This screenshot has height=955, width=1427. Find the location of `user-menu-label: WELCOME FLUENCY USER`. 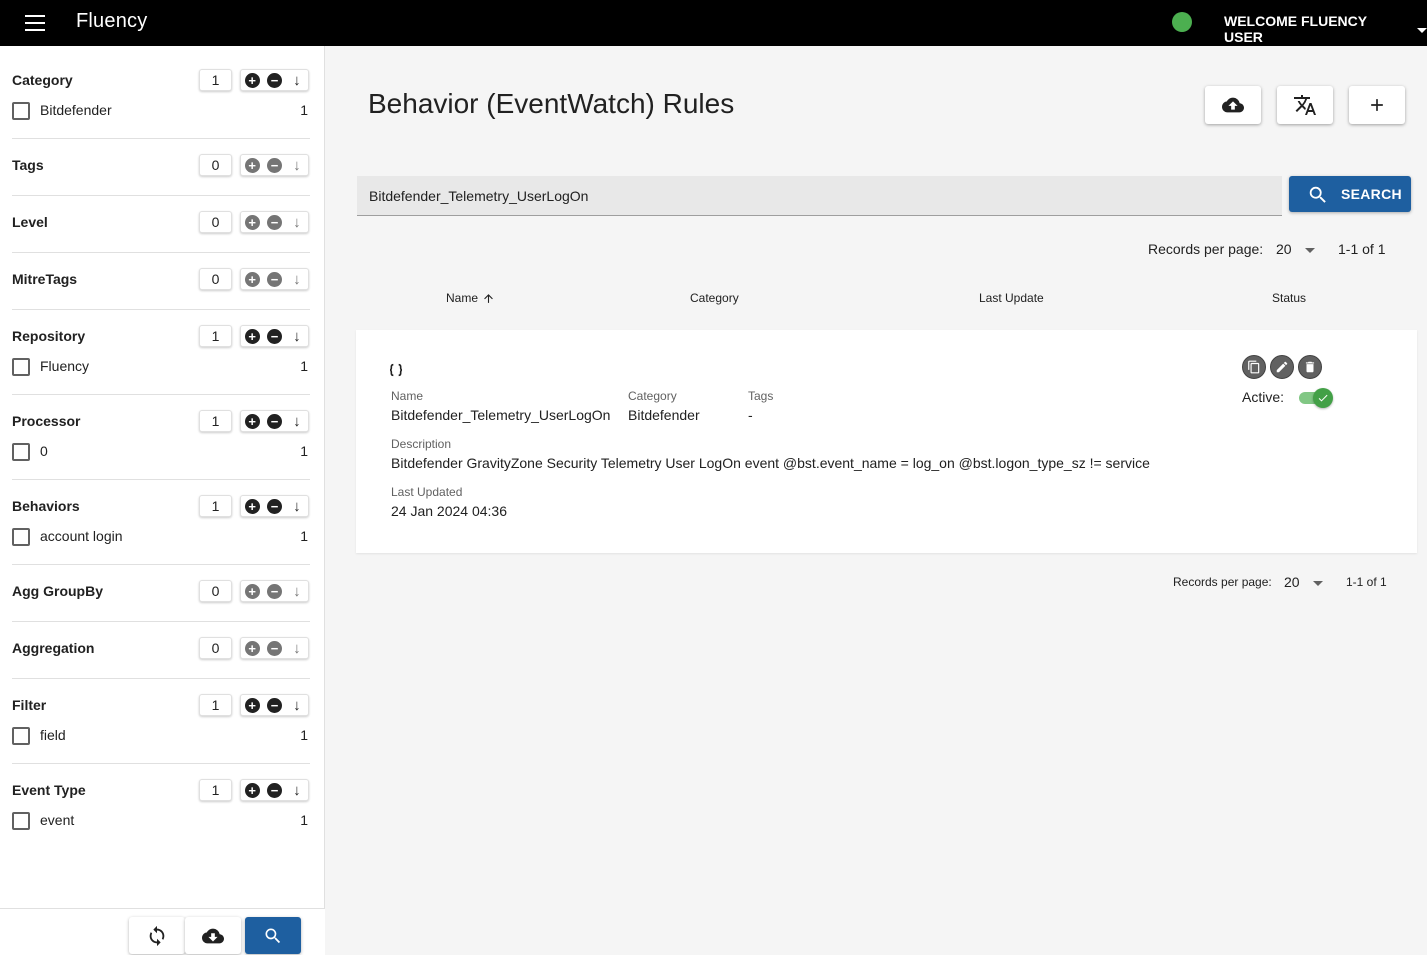

user-menu-label: WELCOME FLUENCY USER is located at coordinates (1295, 29).